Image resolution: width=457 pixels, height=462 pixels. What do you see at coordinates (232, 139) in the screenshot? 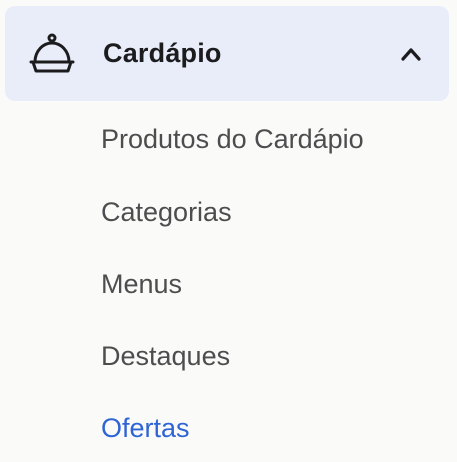
I see `submenu-item-produtos-do-cardapio: Produtos do Cardápio` at bounding box center [232, 139].